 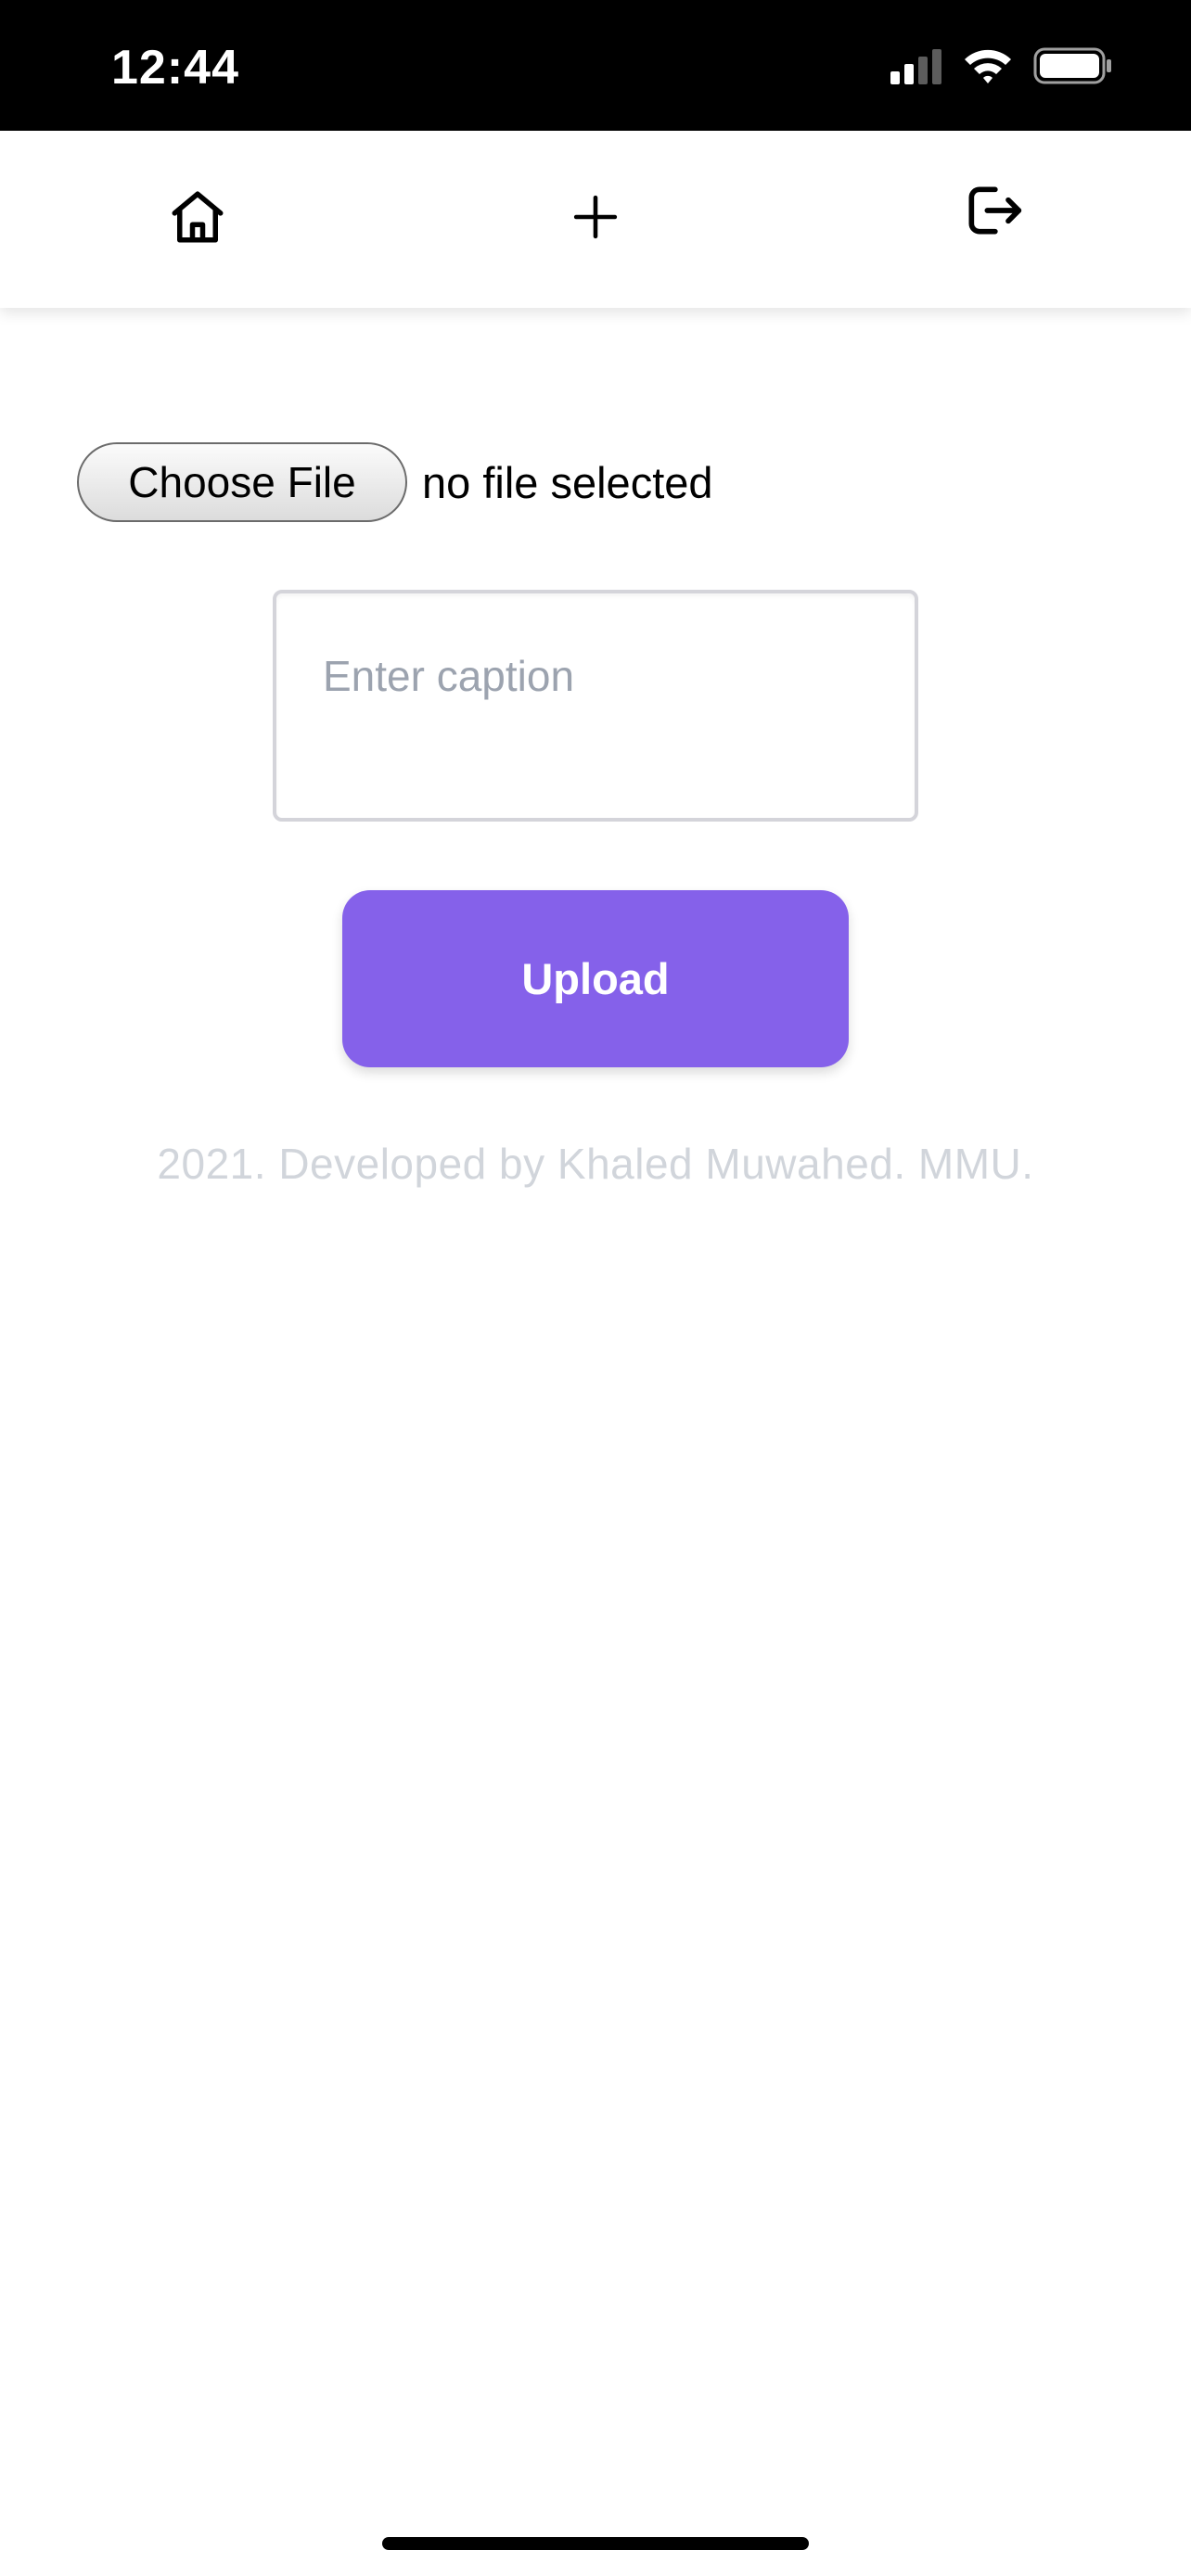 I want to click on file-status: no file selected, so click(x=567, y=482).